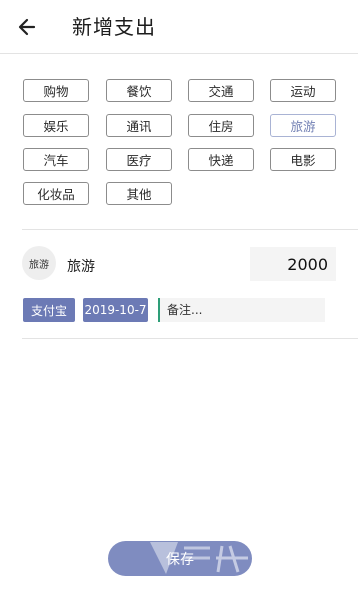 This screenshot has height=592, width=358. What do you see at coordinates (180, 558) in the screenshot?
I see `save-button: 保存` at bounding box center [180, 558].